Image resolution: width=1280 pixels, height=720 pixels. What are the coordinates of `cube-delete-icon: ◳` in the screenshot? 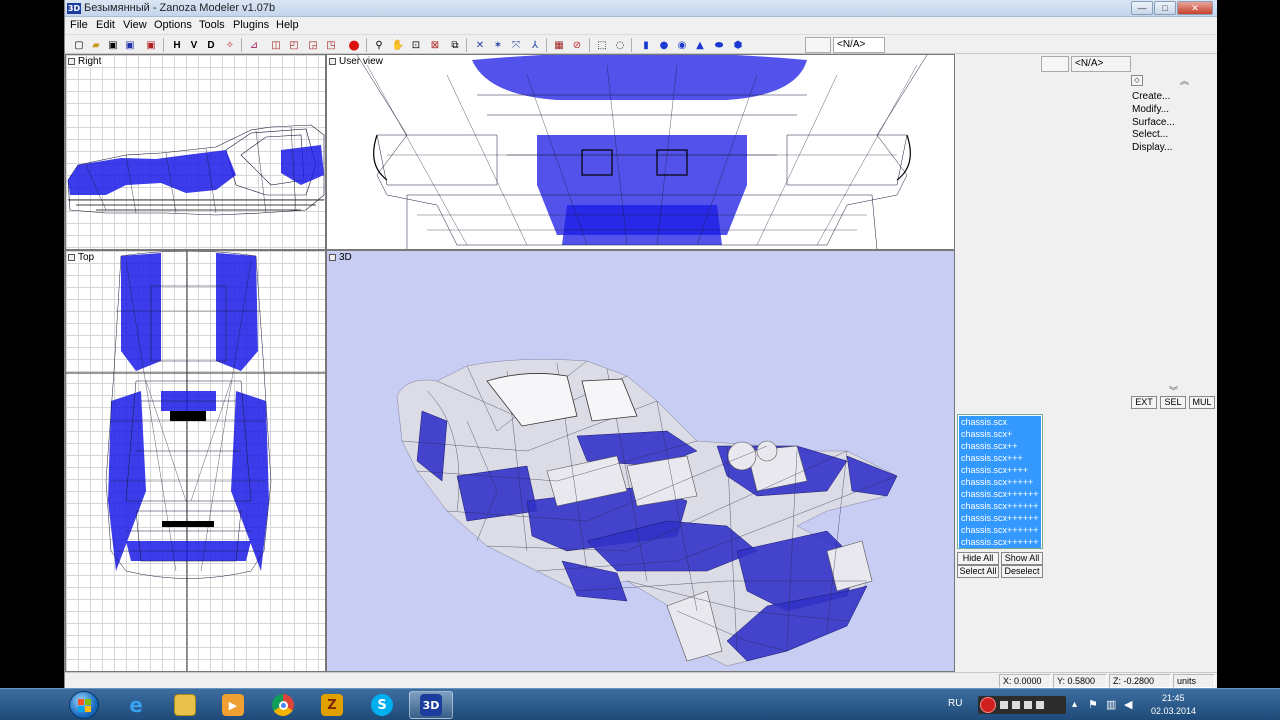 It's located at (331, 45).